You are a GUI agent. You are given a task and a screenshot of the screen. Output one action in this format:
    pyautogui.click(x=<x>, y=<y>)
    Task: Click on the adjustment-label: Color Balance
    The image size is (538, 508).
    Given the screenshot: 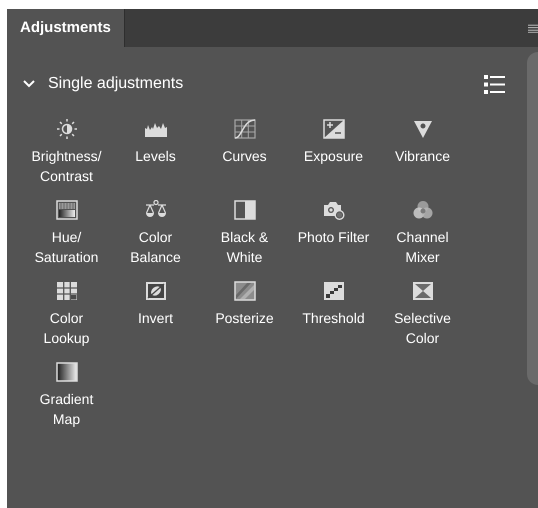 What is the action you would take?
    pyautogui.click(x=155, y=247)
    